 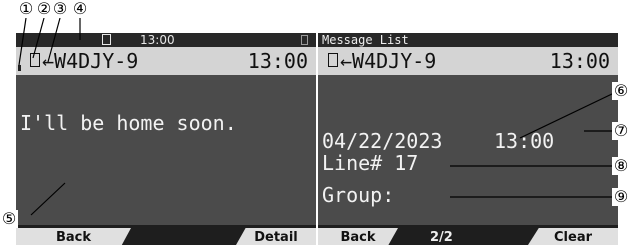 What do you see at coordinates (80, 9) in the screenshot?
I see `callout-4: ④` at bounding box center [80, 9].